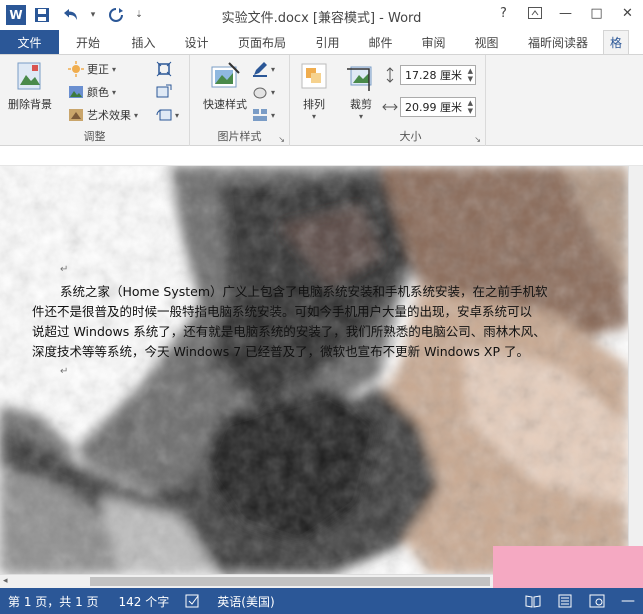  What do you see at coordinates (628, 601) in the screenshot?
I see `zoom-out-icon: —` at bounding box center [628, 601].